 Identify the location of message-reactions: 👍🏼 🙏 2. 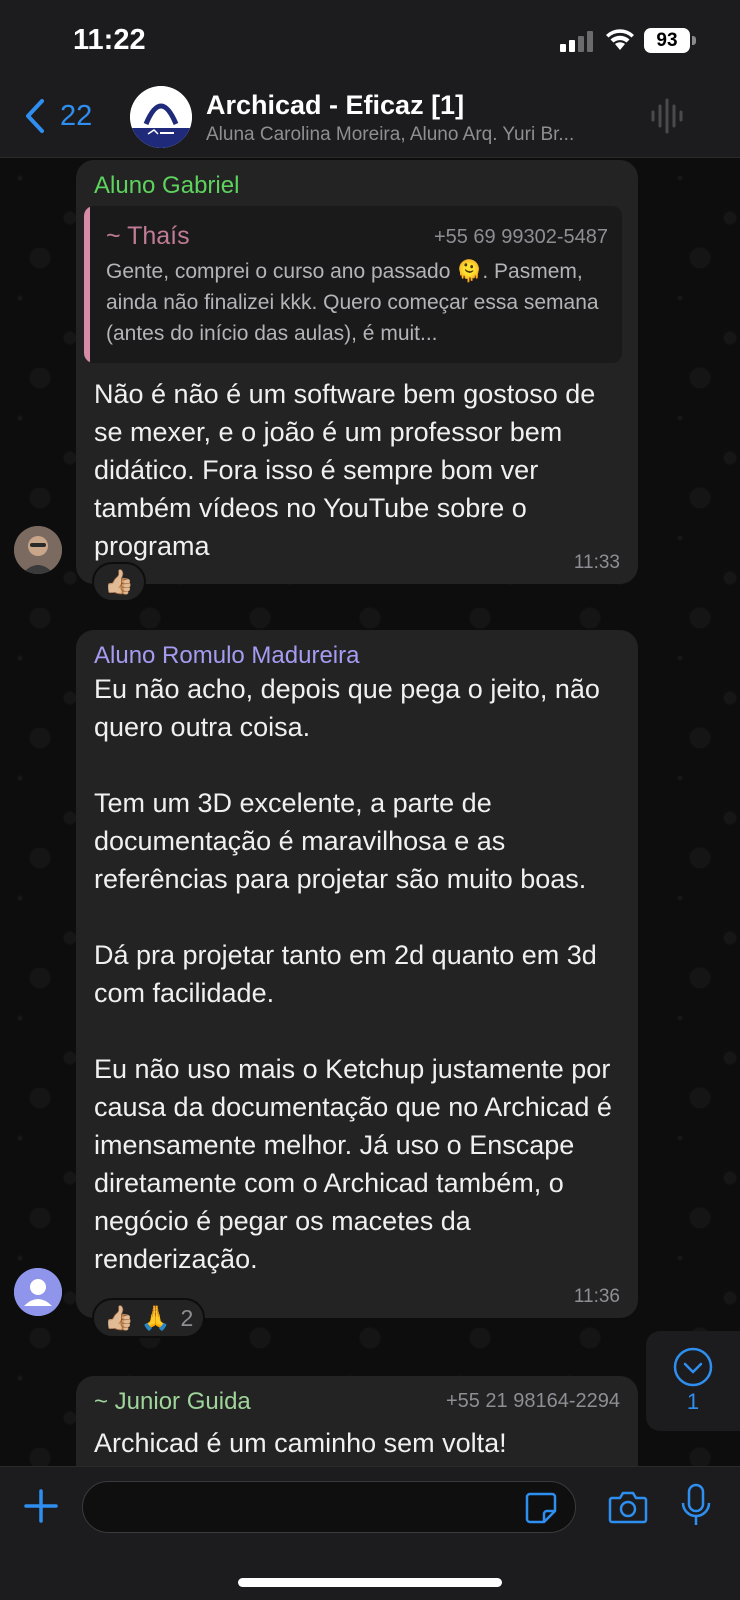
(149, 1318).